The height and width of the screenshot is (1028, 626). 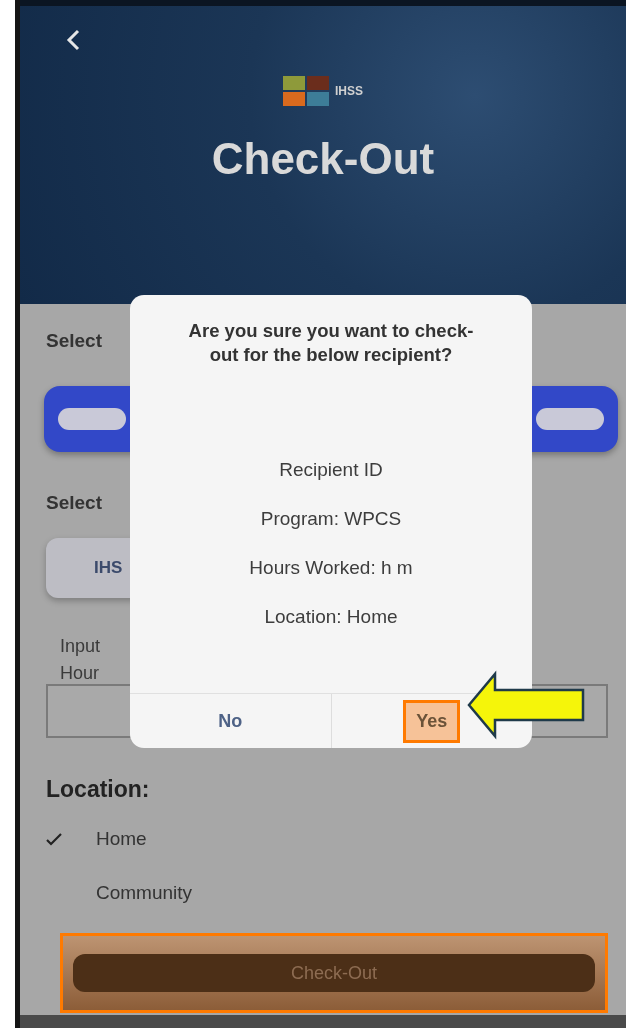 I want to click on pointer-arrow-icon, so click(x=527, y=705).